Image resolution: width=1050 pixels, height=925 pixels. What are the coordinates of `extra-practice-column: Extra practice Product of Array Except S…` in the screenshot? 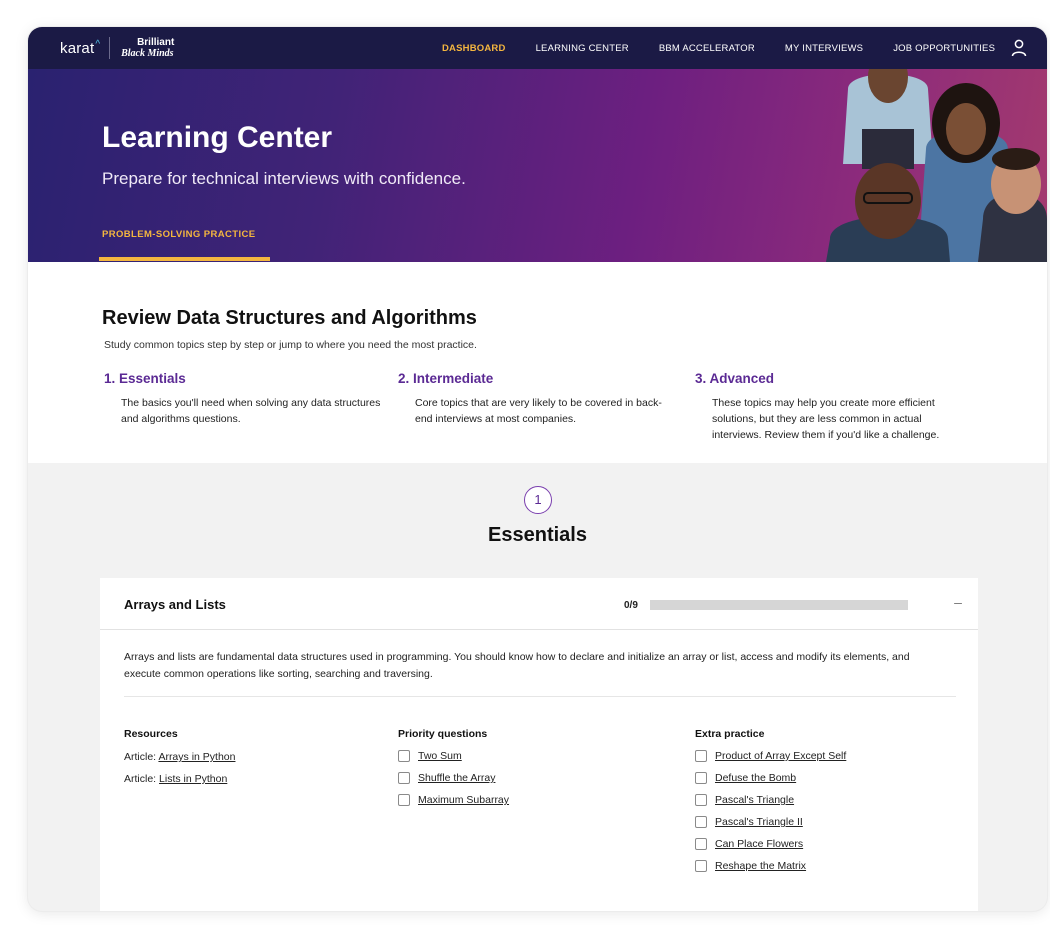 It's located at (770, 805).